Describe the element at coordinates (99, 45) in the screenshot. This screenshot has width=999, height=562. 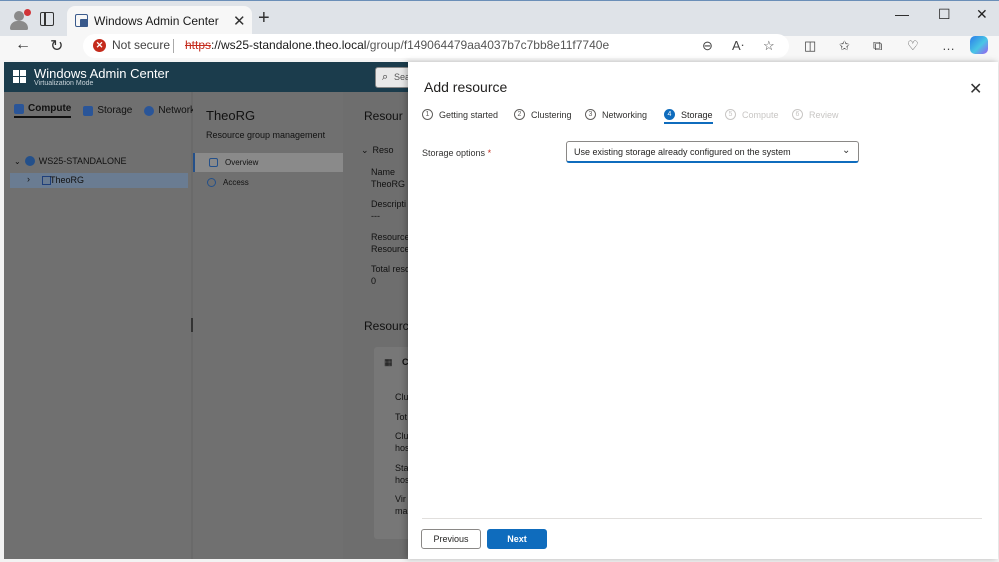
I see `not-secure-icon: ✕` at that location.